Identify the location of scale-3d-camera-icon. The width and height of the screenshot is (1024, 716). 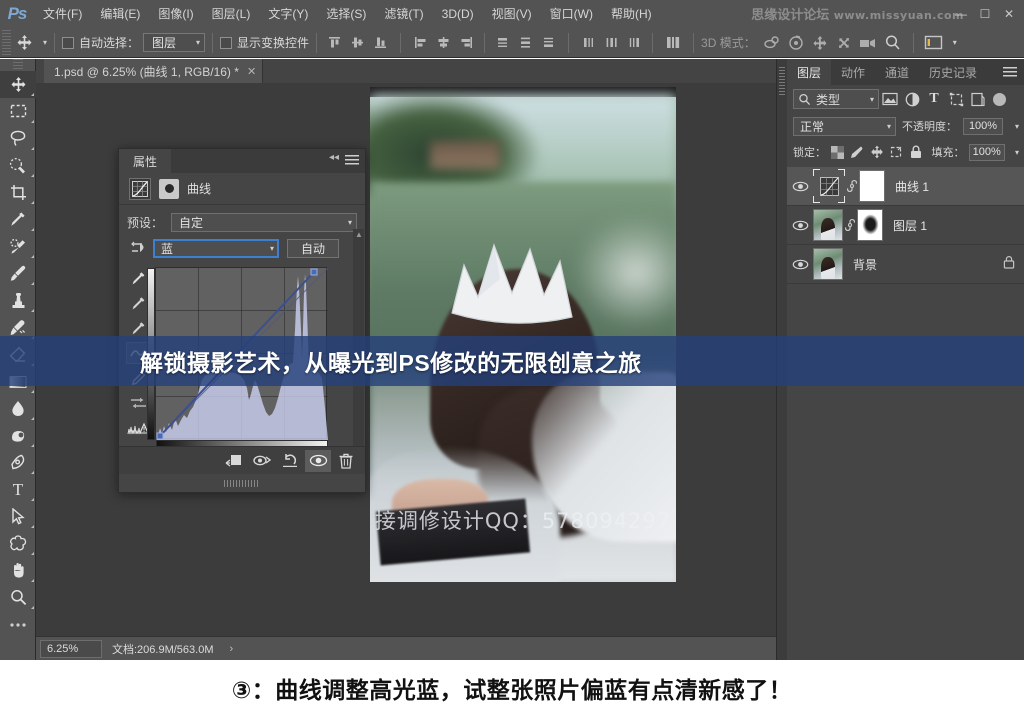
(868, 42).